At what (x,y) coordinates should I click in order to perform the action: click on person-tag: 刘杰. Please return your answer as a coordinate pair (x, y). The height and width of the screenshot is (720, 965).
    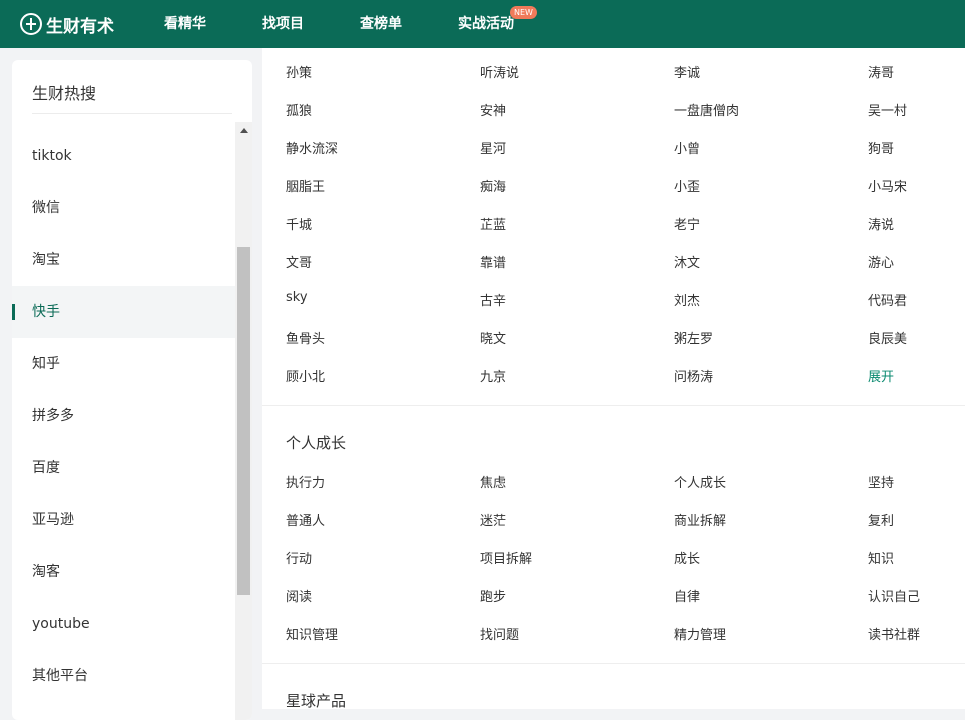
    Looking at the image, I should click on (687, 299).